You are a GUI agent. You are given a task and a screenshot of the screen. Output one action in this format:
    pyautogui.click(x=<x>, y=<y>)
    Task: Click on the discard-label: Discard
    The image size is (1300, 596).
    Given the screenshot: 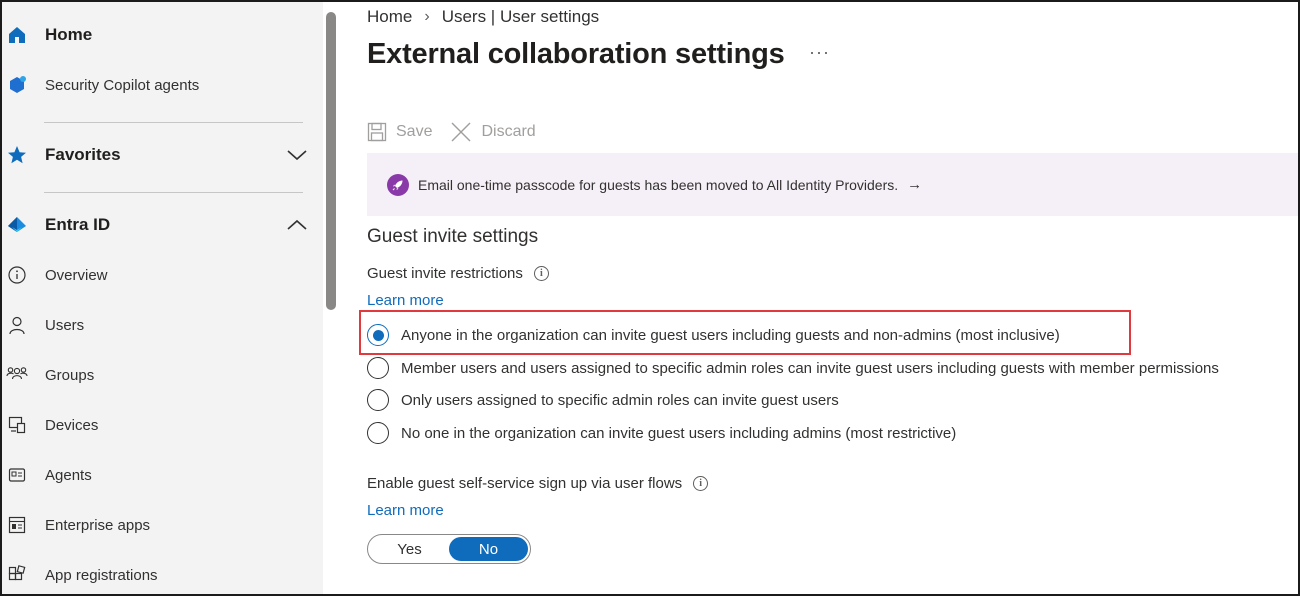 What is the action you would take?
    pyautogui.click(x=508, y=131)
    